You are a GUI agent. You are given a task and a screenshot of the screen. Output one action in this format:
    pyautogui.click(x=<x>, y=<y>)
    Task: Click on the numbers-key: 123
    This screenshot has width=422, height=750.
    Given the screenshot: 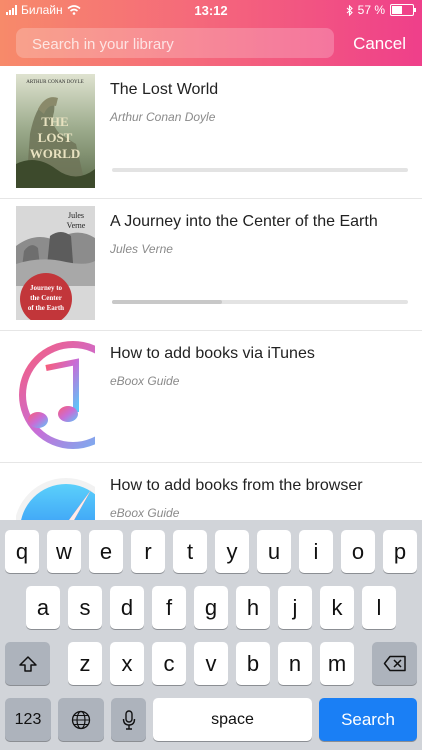 What is the action you would take?
    pyautogui.click(x=28, y=719)
    